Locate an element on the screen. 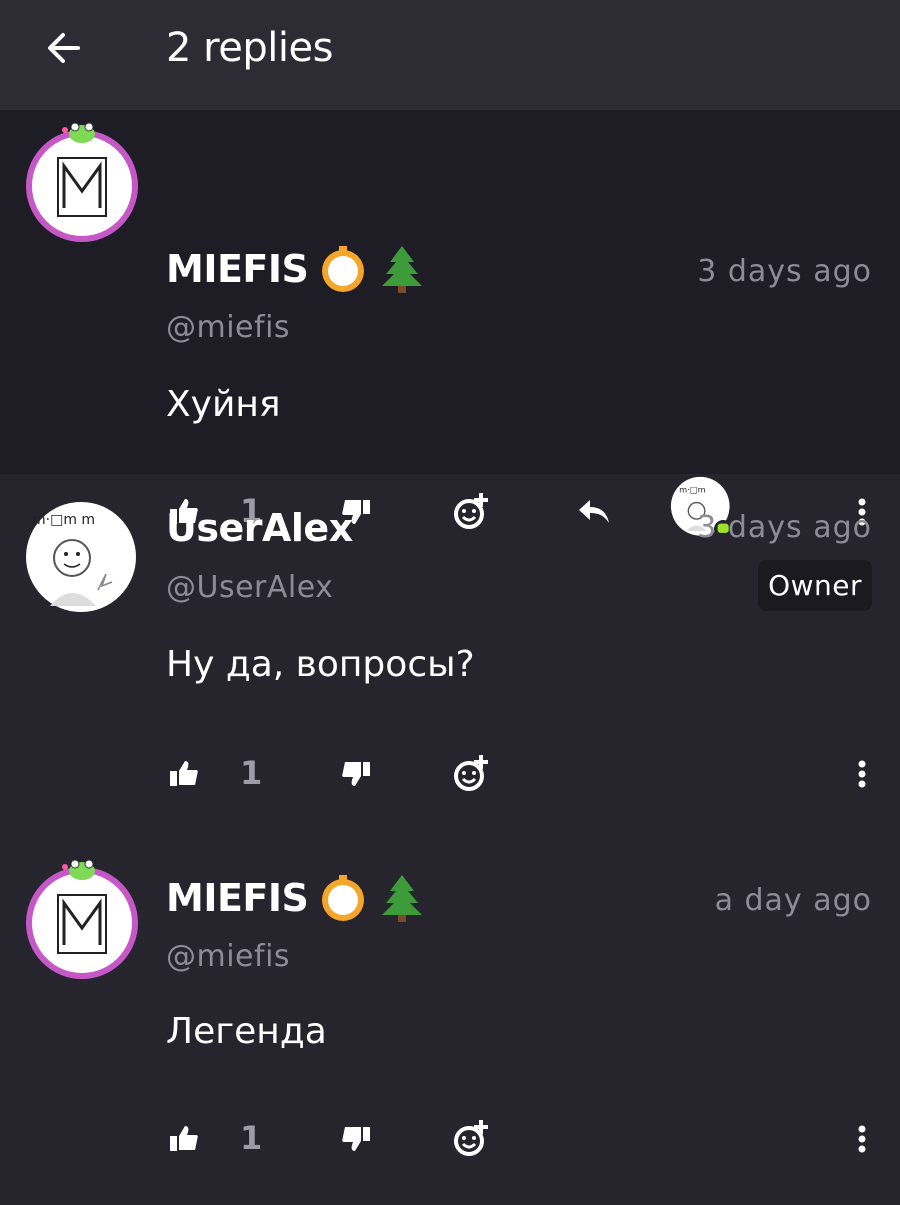 This screenshot has width=900, height=1205. avatar: m·□m m is located at coordinates (81, 557).